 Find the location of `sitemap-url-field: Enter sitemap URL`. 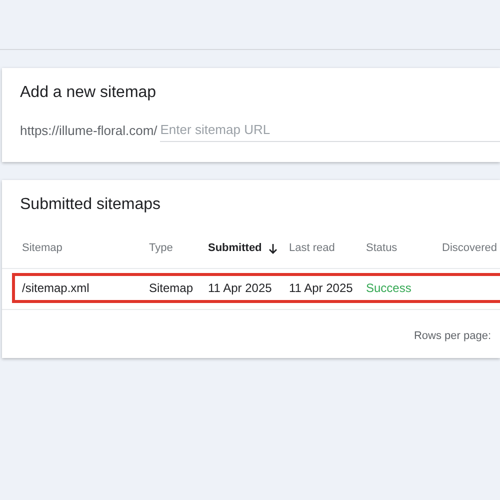

sitemap-url-field: Enter sitemap URL is located at coordinates (330, 132).